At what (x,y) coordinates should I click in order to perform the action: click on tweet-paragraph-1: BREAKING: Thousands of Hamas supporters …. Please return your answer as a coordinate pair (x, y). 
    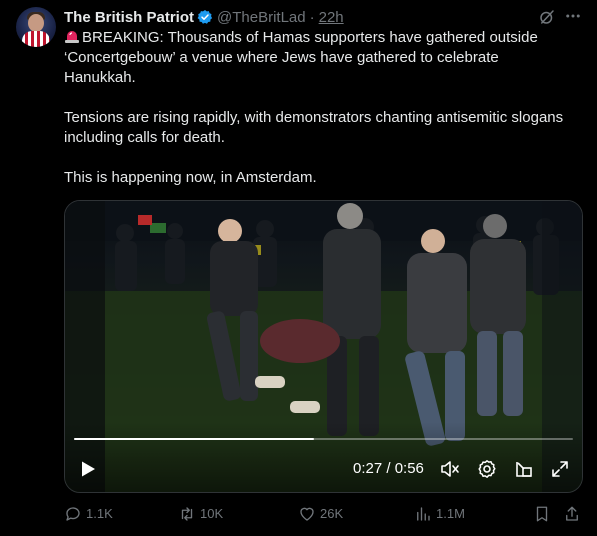
    Looking at the image, I should click on (319, 58).